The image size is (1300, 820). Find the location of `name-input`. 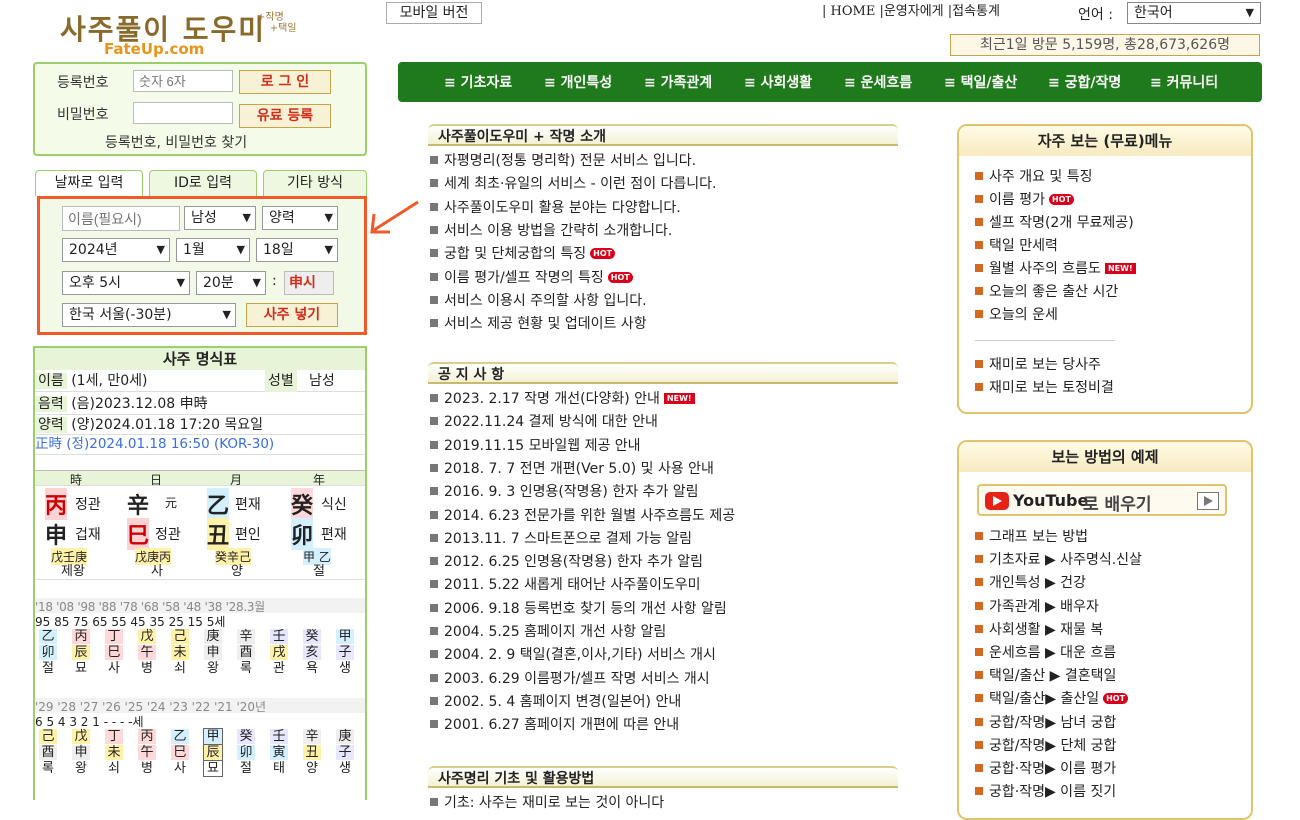

name-input is located at coordinates (121, 218).